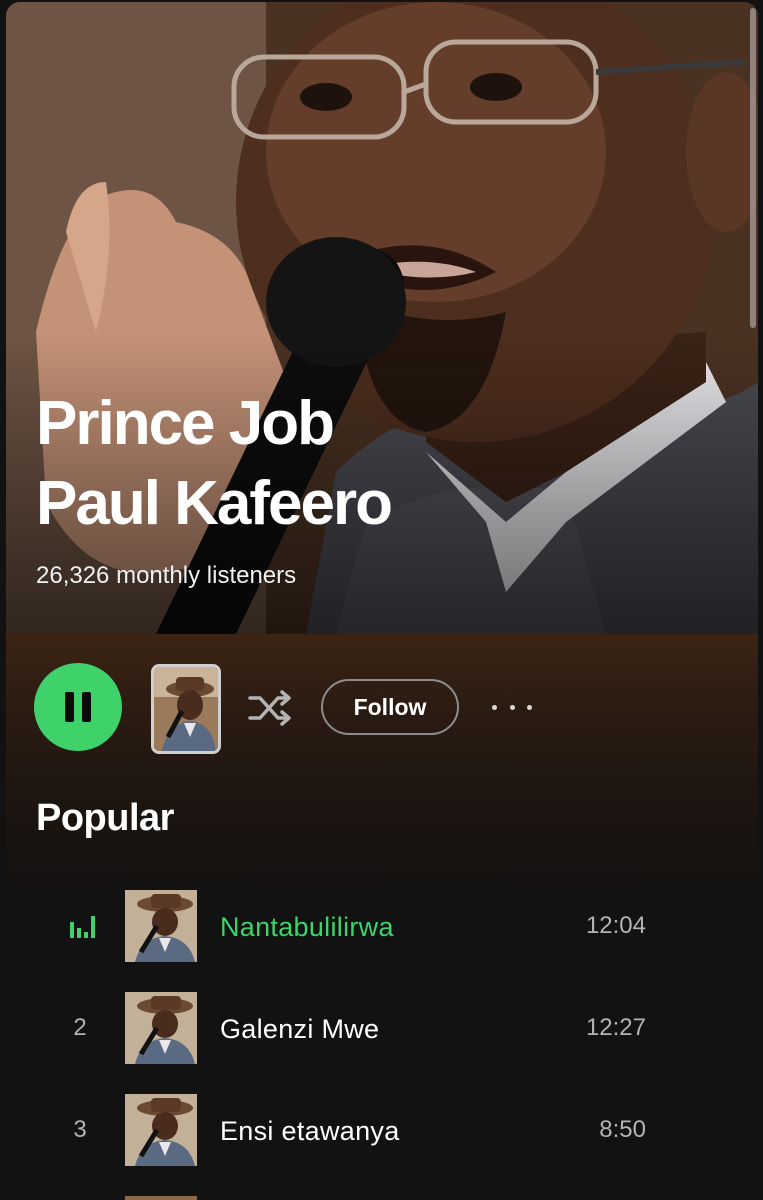 This screenshot has height=1200, width=763. What do you see at coordinates (390, 707) in the screenshot?
I see `follow-button: Follow` at bounding box center [390, 707].